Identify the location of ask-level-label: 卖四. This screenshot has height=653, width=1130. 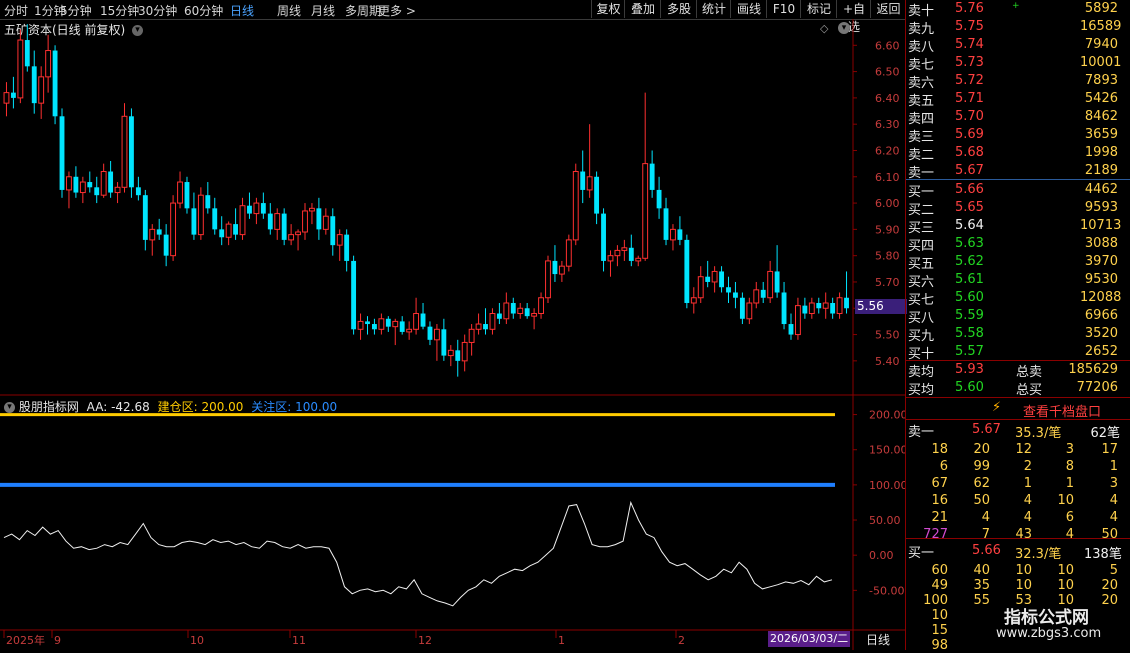
(921, 119).